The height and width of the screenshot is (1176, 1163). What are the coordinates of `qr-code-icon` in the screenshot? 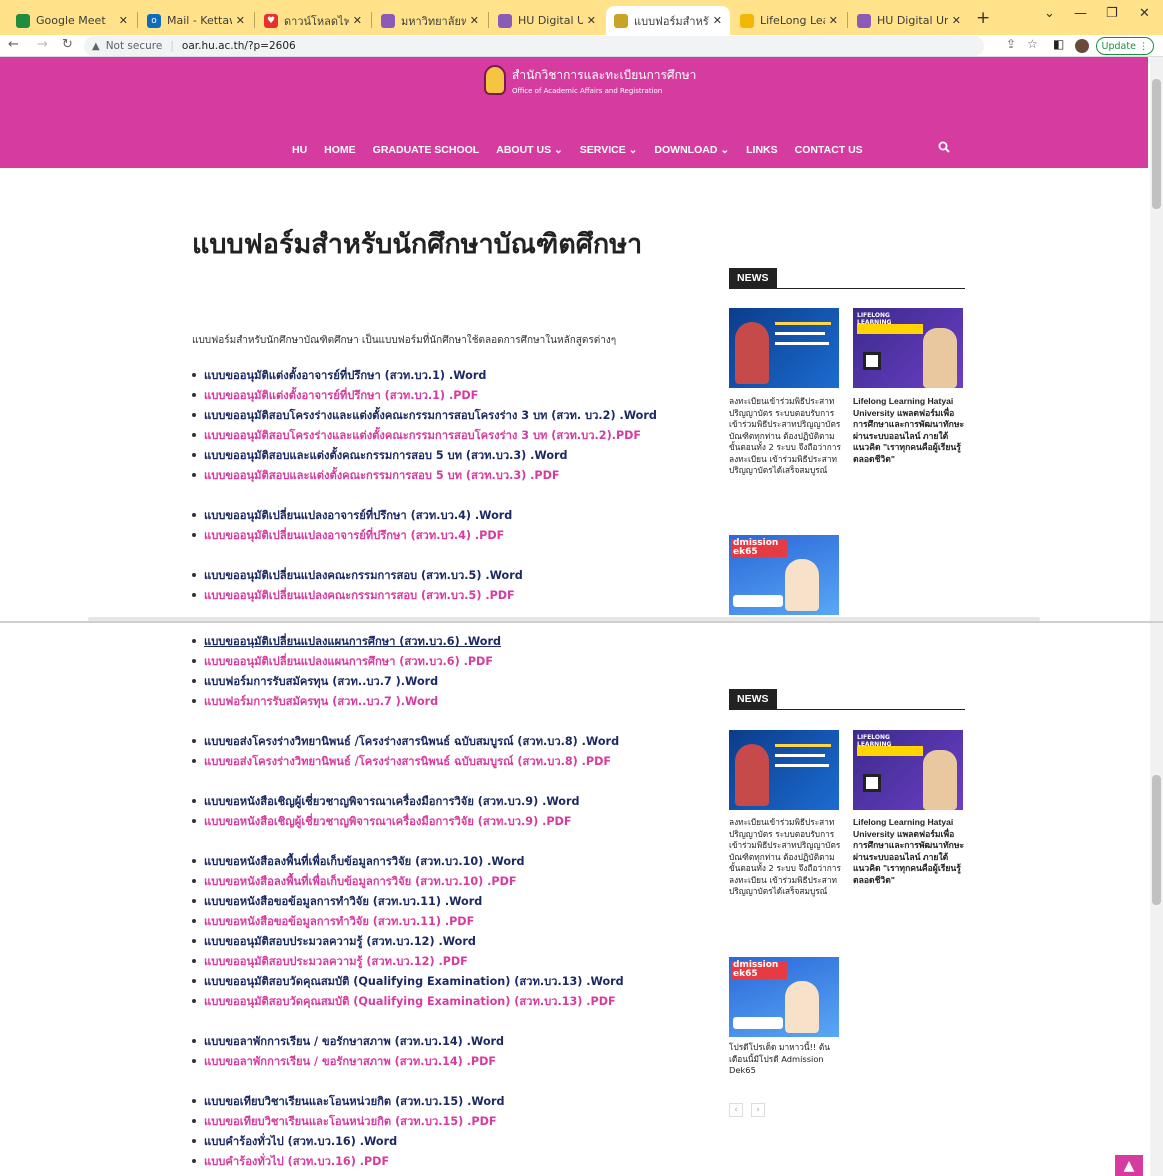 It's located at (872, 783).